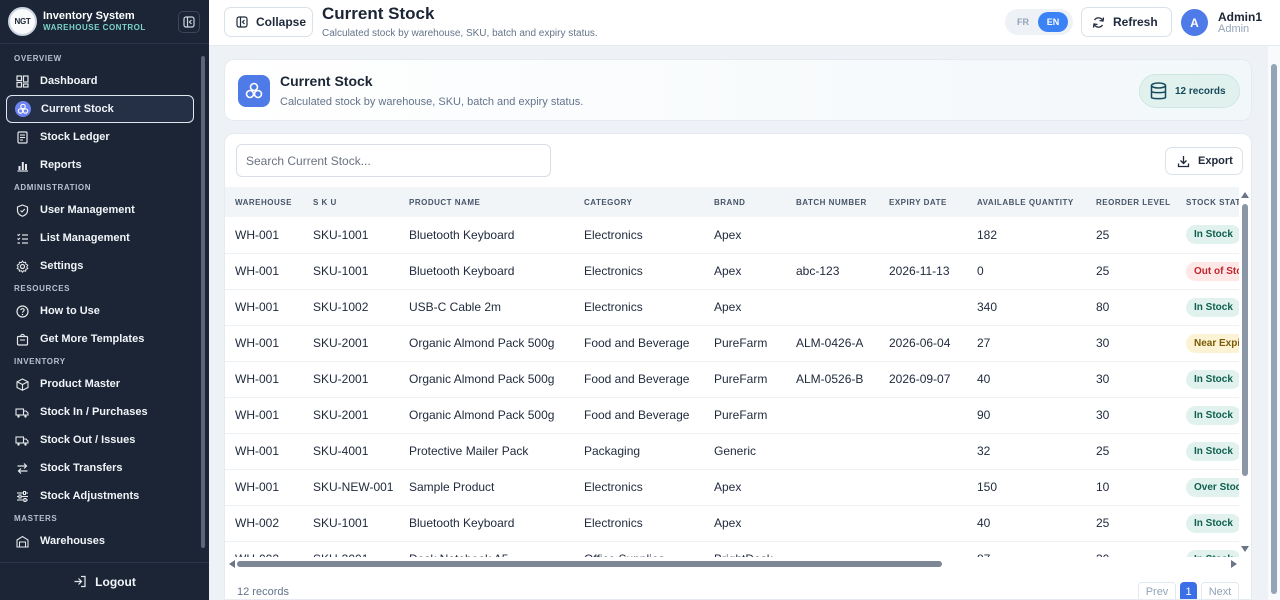  I want to click on sidebar-item-get-more-templates: Get More Templates, so click(100, 339).